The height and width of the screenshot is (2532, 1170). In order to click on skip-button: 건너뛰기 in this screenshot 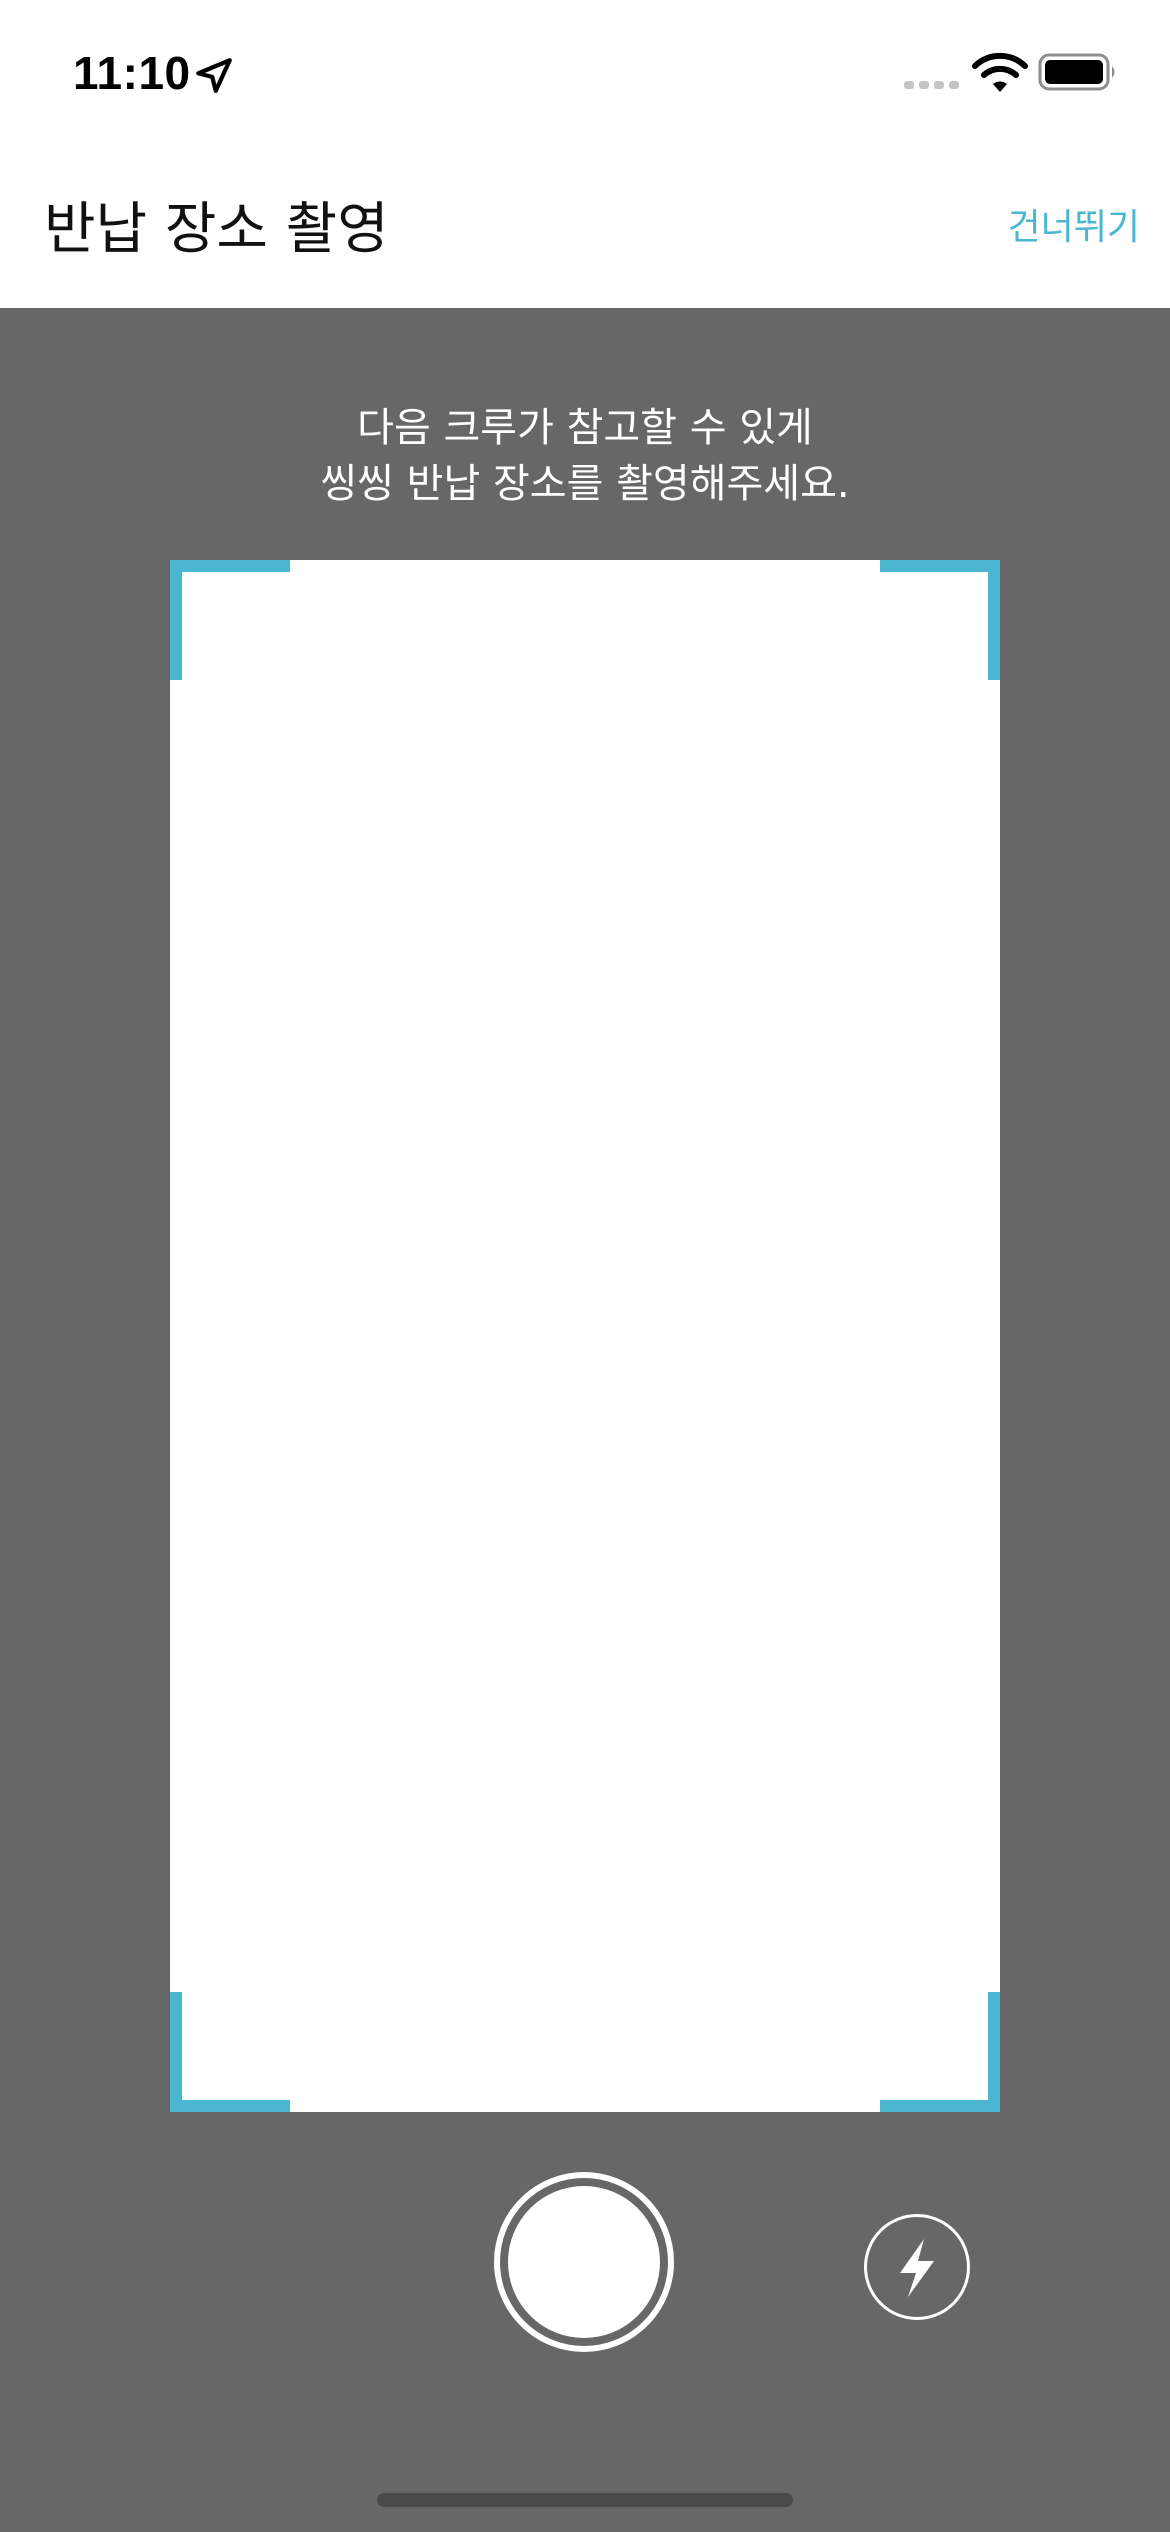, I will do `click(1074, 224)`.